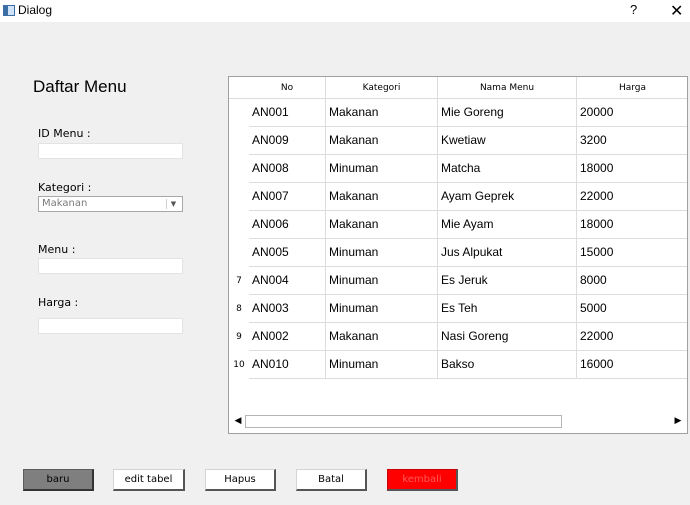  Describe the element at coordinates (65, 203) in the screenshot. I see `kategori-select-value: Makanan` at that location.